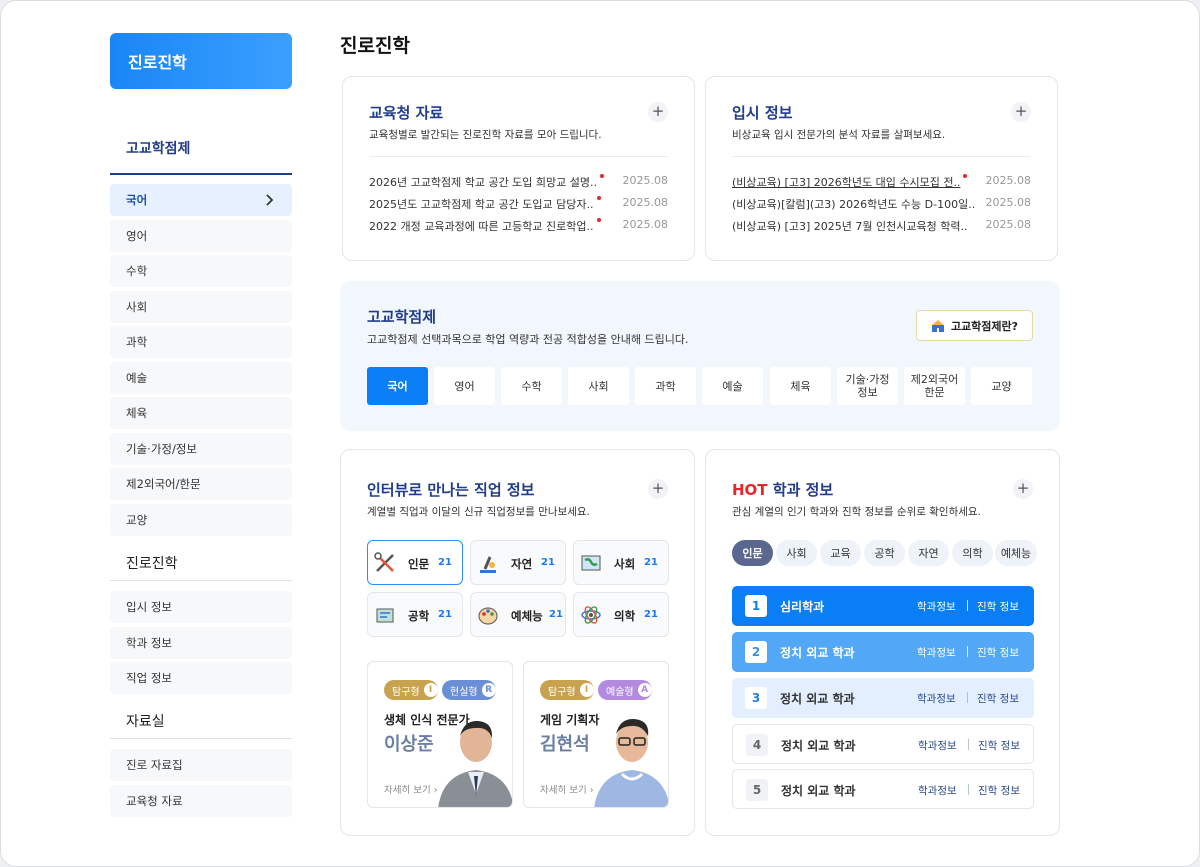 The image size is (1200, 867). Describe the element at coordinates (201, 800) in the screenshot. I see `sidebar-item-edu-office: 교육청 자료` at that location.